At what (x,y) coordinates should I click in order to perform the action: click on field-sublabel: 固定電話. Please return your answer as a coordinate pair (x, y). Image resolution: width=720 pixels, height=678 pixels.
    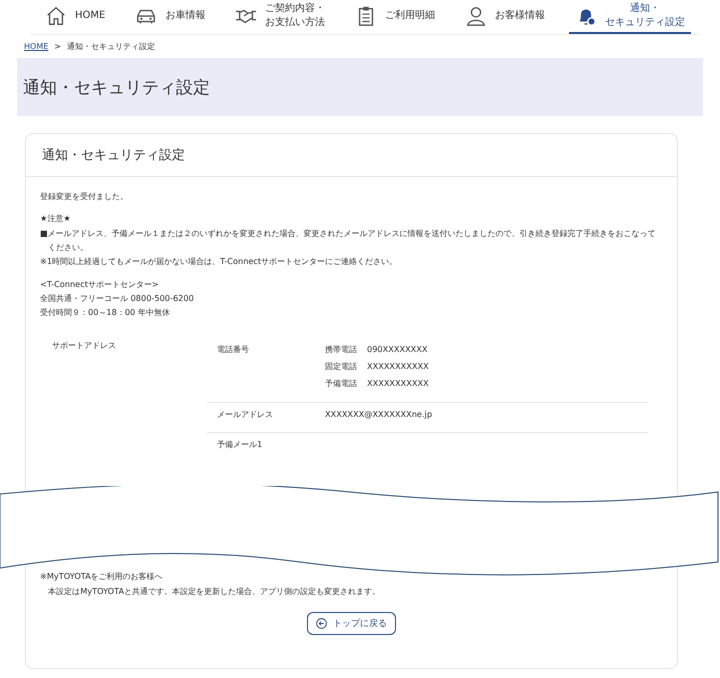
    Looking at the image, I should click on (341, 367).